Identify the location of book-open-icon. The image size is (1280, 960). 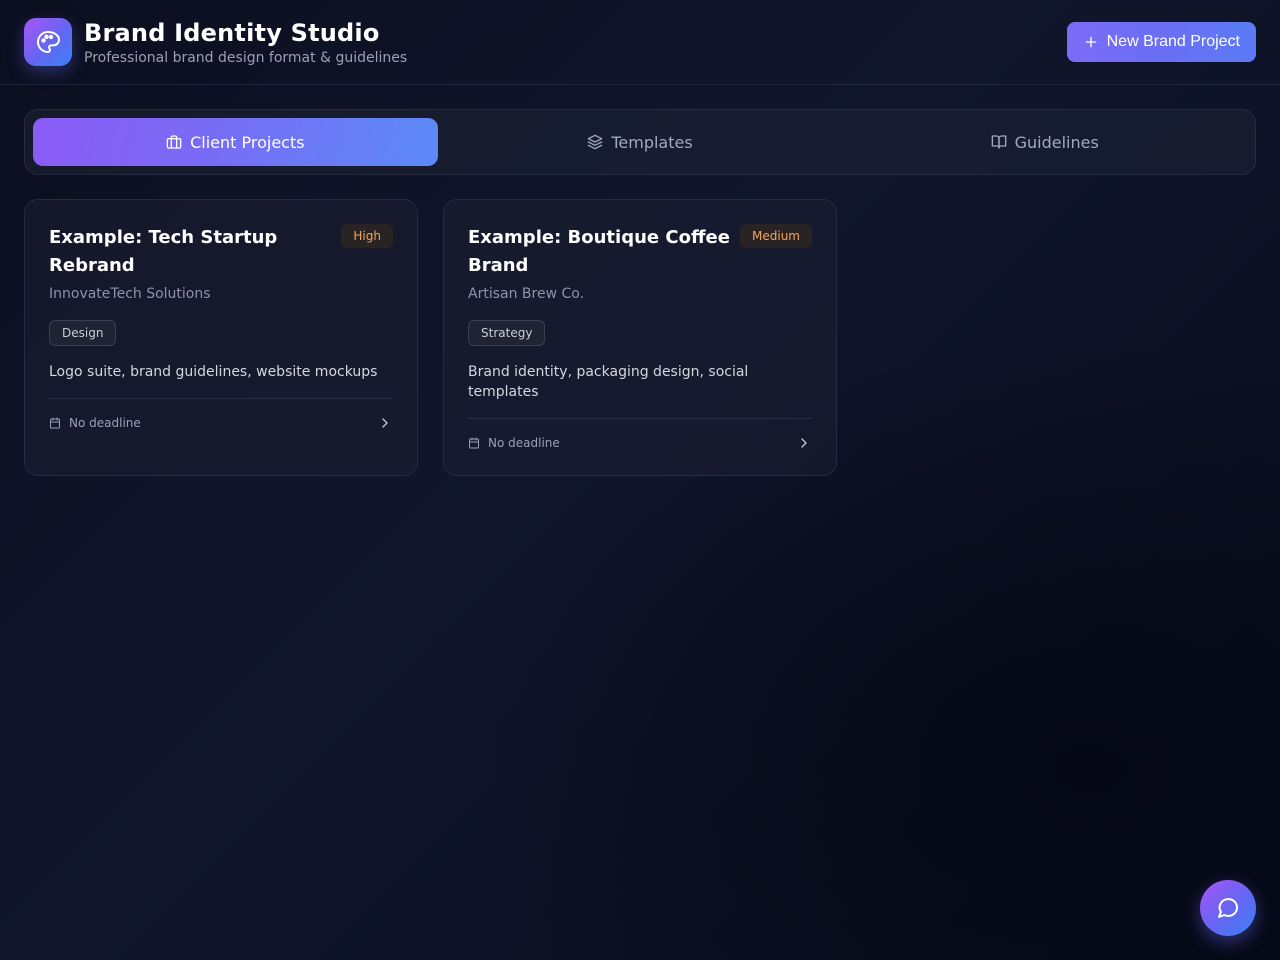
(998, 142).